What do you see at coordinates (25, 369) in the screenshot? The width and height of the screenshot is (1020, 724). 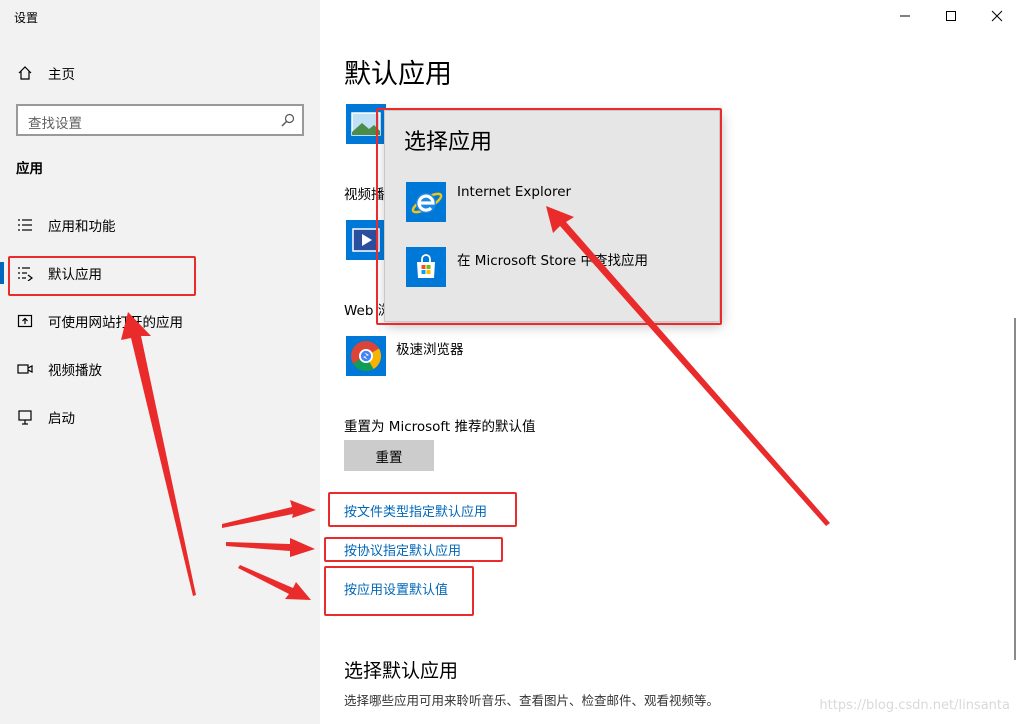 I see `video-playback-icon` at bounding box center [25, 369].